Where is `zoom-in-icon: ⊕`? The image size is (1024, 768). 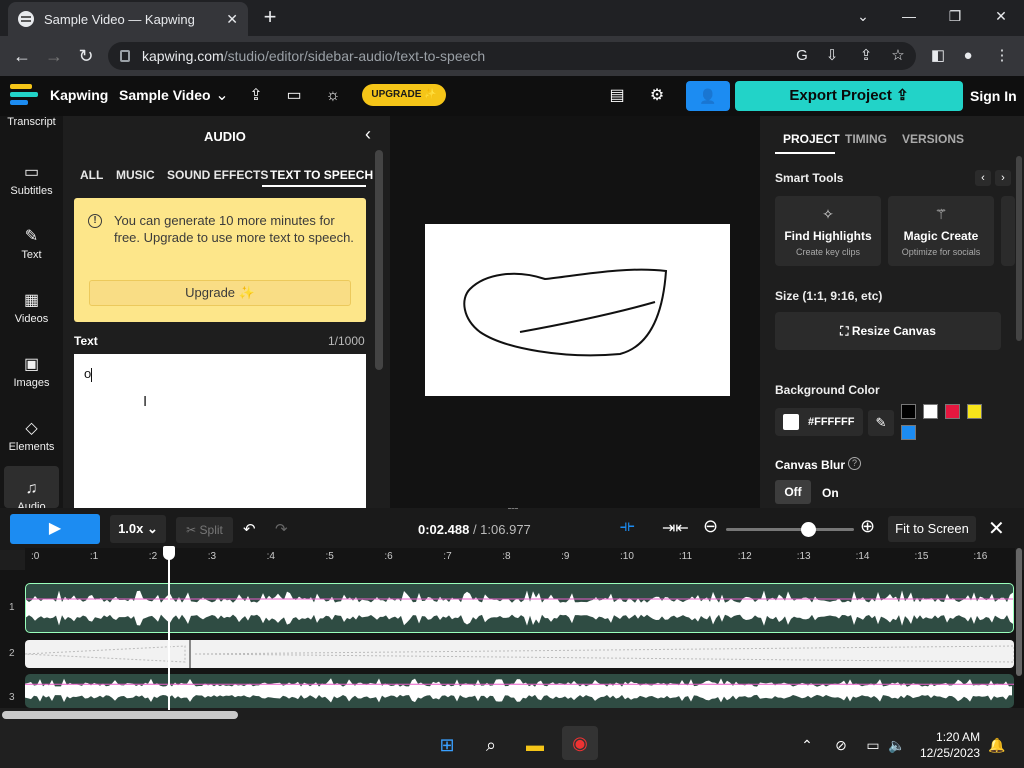 zoom-in-icon: ⊕ is located at coordinates (867, 526).